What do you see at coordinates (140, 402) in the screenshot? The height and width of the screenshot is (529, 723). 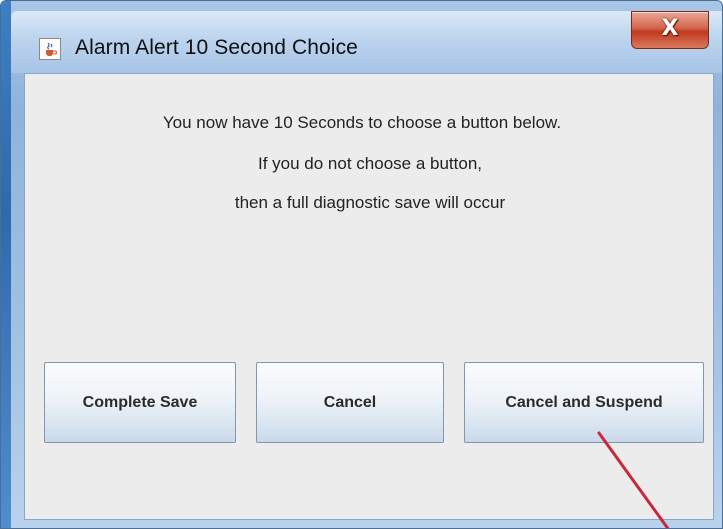 I see `complete-save-button: Complete Save` at bounding box center [140, 402].